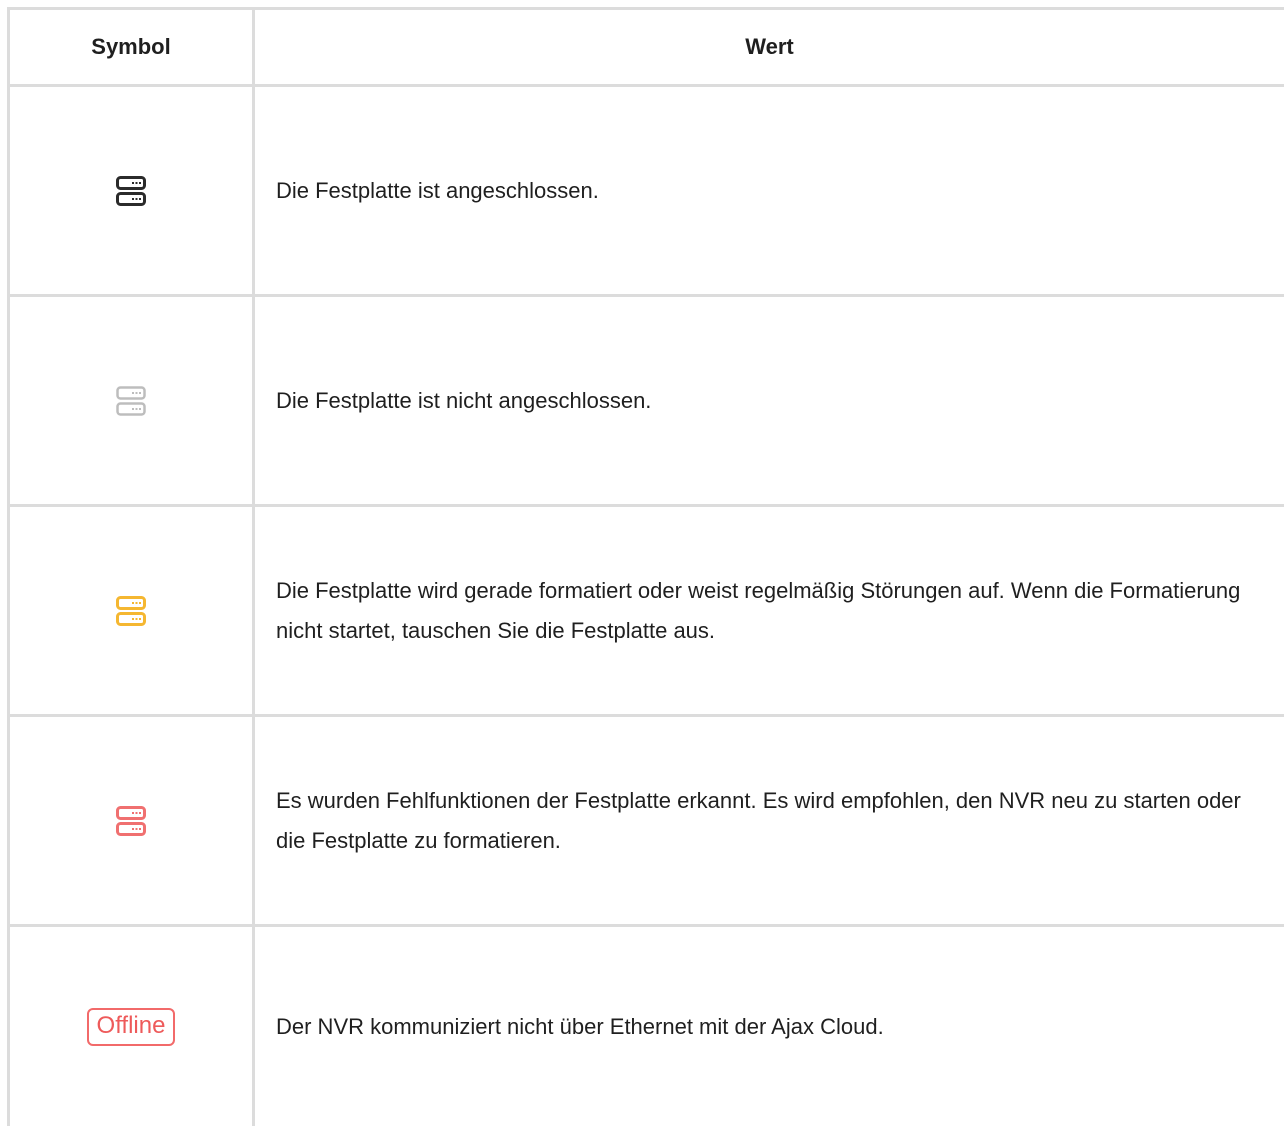 This screenshot has height=1126, width=1284. What do you see at coordinates (131, 820) in the screenshot?
I see `hdd-malfunction-icon` at bounding box center [131, 820].